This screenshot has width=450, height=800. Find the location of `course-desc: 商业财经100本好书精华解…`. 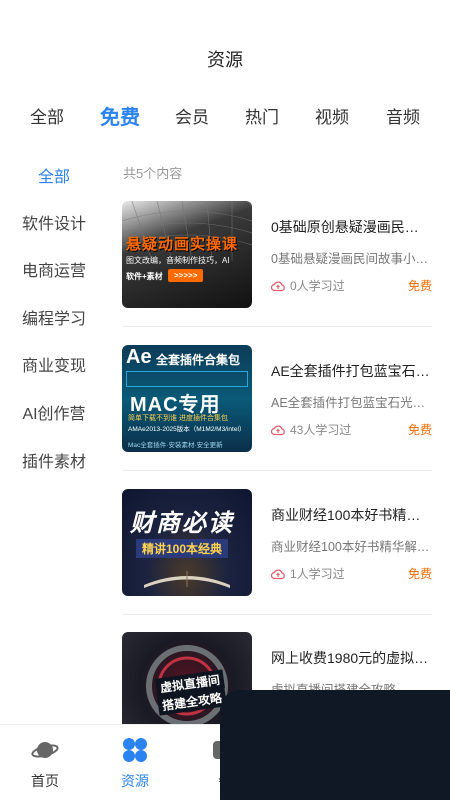

course-desc: 商业财经100本好书精华解… is located at coordinates (350, 547).